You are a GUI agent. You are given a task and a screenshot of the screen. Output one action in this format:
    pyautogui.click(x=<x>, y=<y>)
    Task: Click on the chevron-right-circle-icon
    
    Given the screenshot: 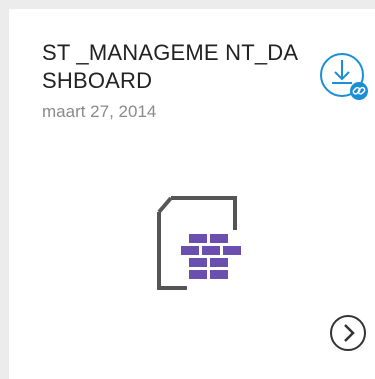 What is the action you would take?
    pyautogui.click(x=348, y=333)
    